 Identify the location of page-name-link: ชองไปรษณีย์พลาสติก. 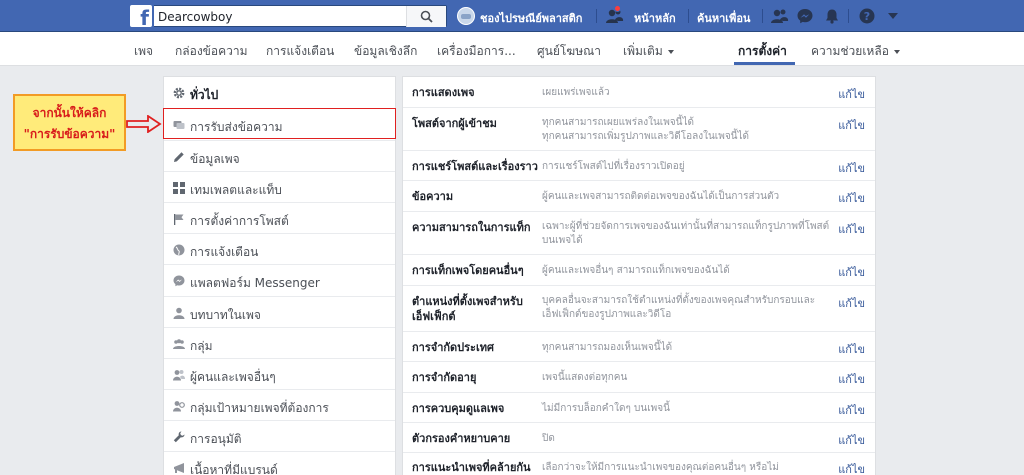
(531, 18).